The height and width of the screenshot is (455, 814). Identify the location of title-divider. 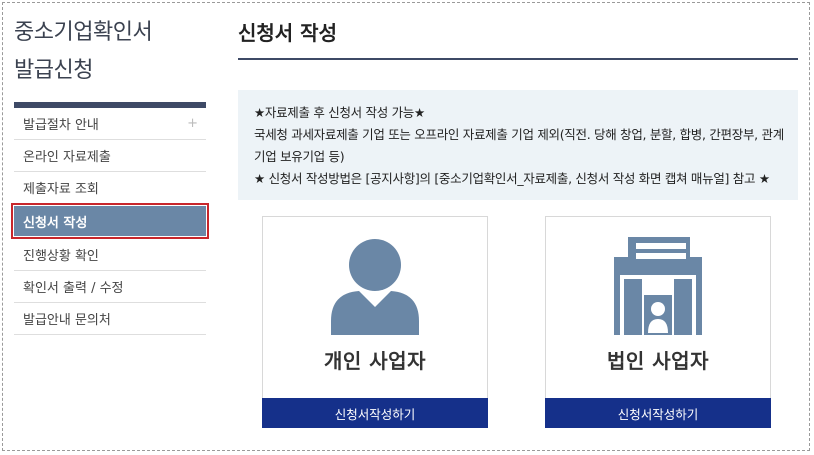
(518, 59).